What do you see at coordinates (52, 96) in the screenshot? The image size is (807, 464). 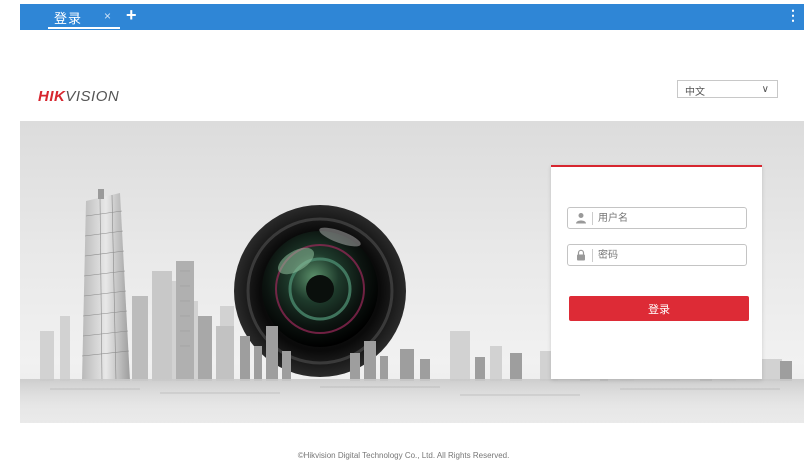 I see `logo-hik: HIK` at bounding box center [52, 96].